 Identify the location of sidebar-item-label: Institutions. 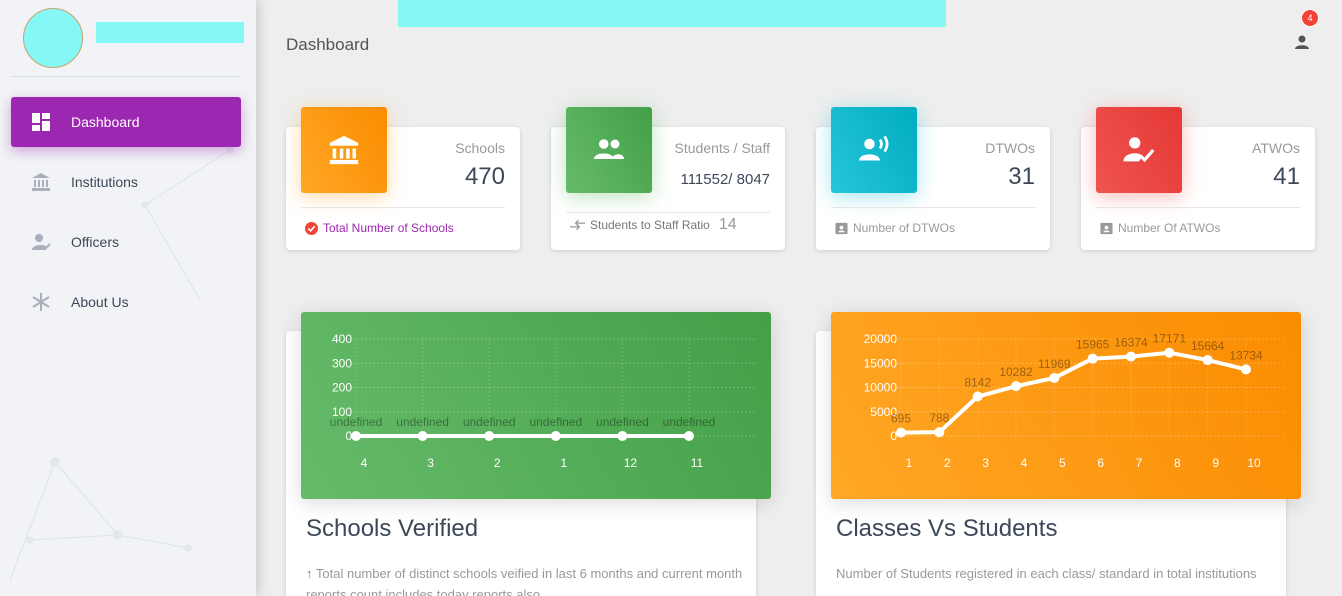
(104, 182).